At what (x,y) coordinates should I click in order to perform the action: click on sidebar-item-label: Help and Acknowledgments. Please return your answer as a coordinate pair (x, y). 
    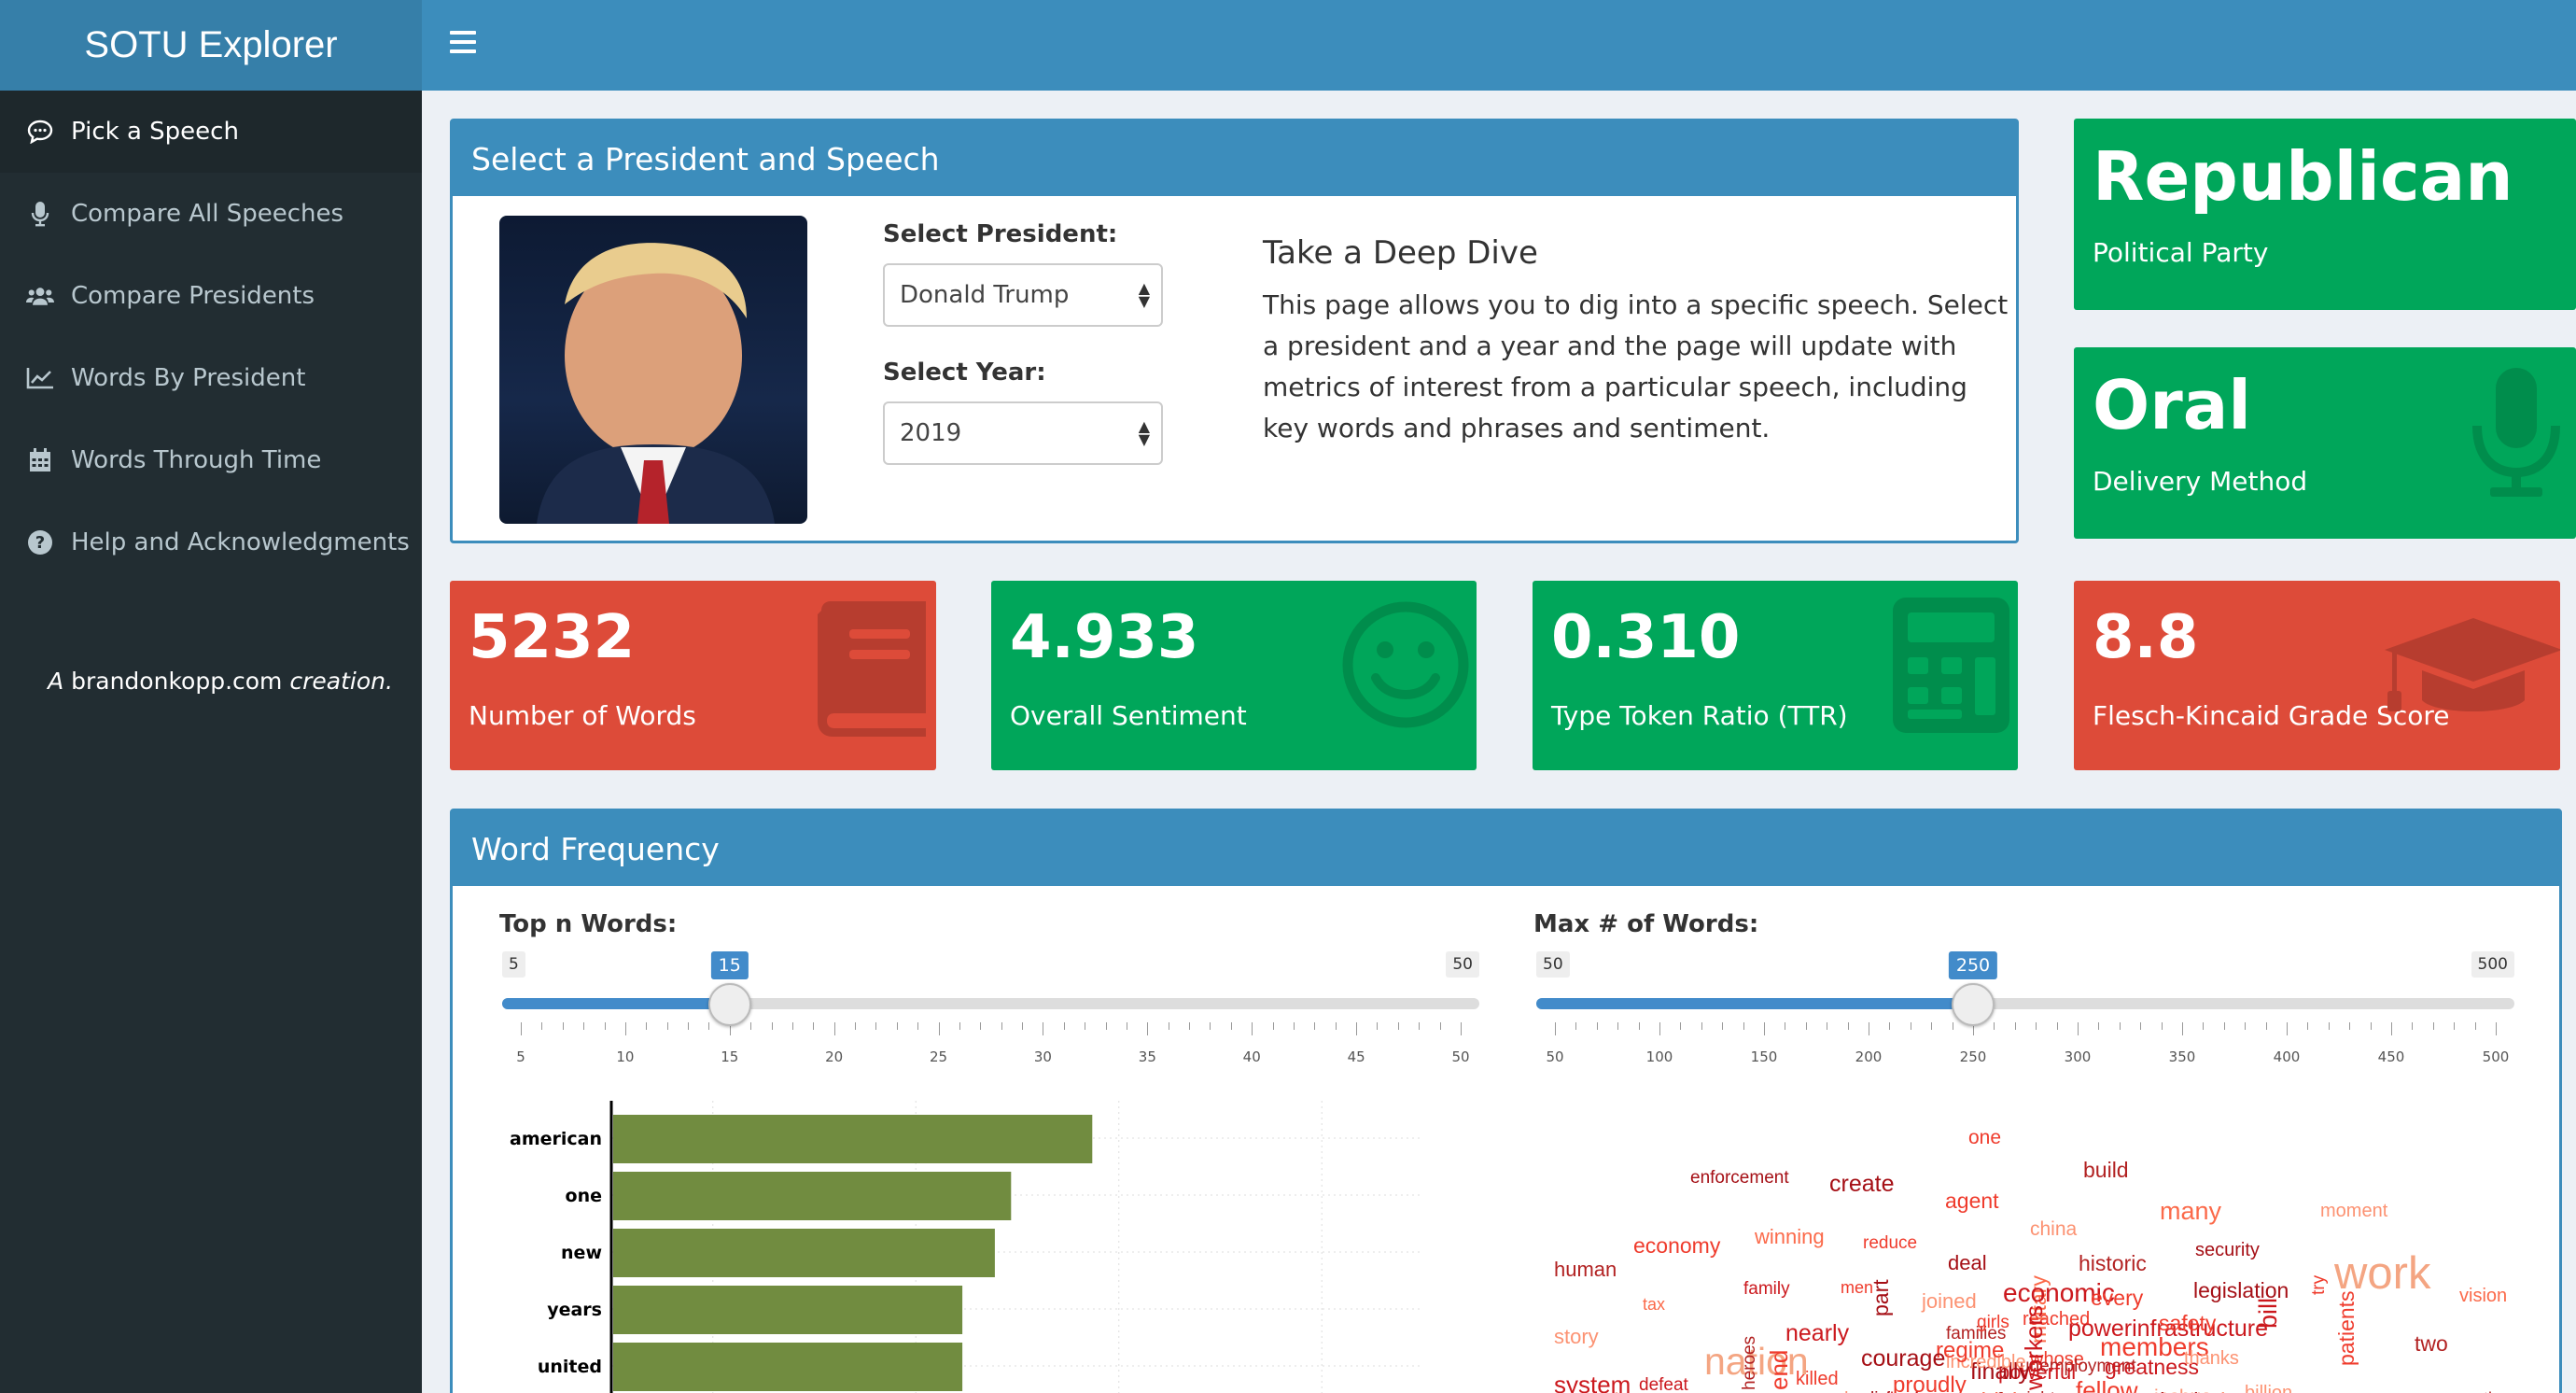
    Looking at the image, I should click on (241, 542).